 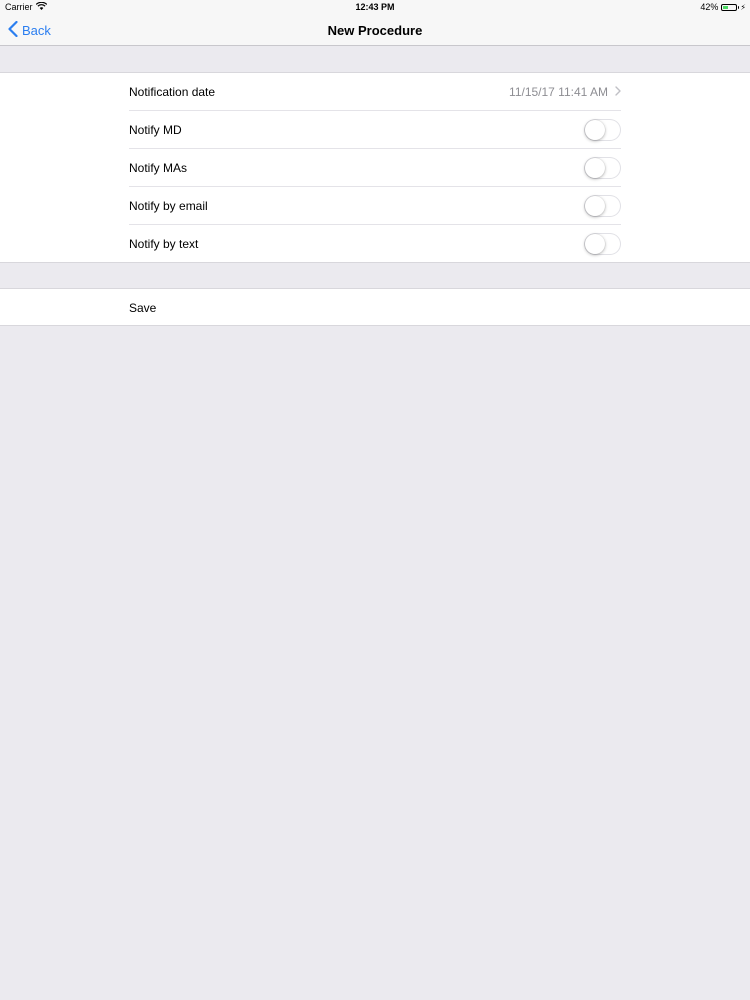 I want to click on notification-date-label: Notification date, so click(x=172, y=91).